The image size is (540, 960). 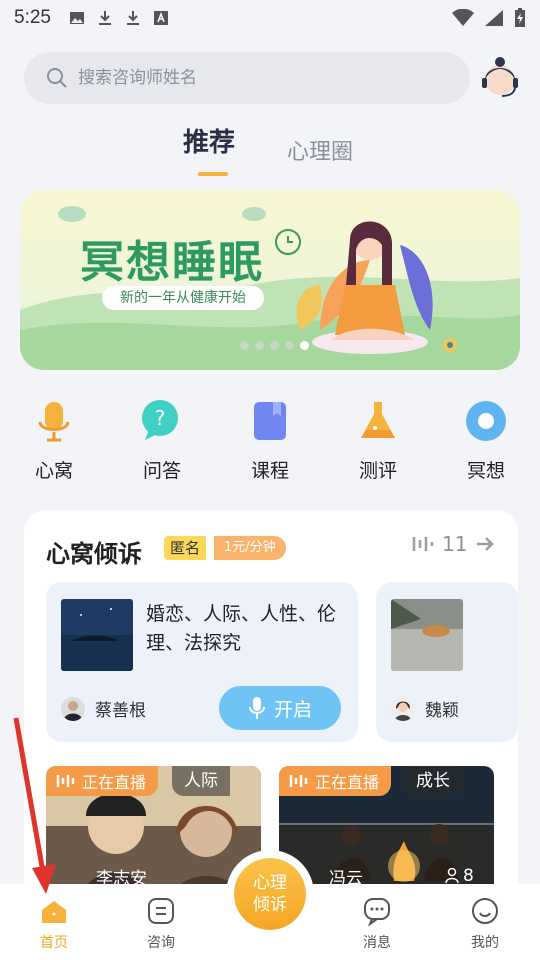 What do you see at coordinates (442, 711) in the screenshot?
I see `listener-name: 魏颖` at bounding box center [442, 711].